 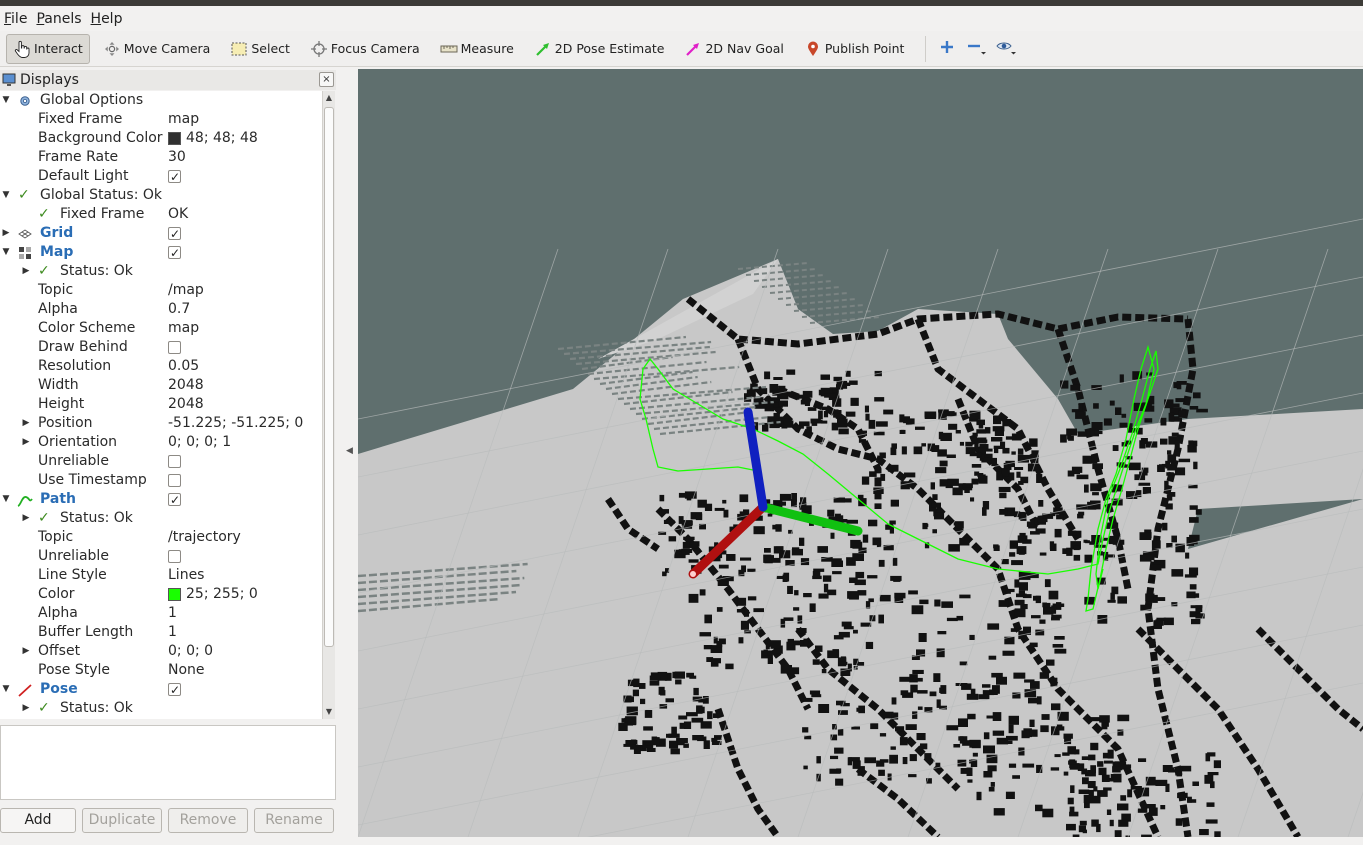 I want to click on tree-row: ▼ ✓ Global Status: Ok, so click(x=161, y=195).